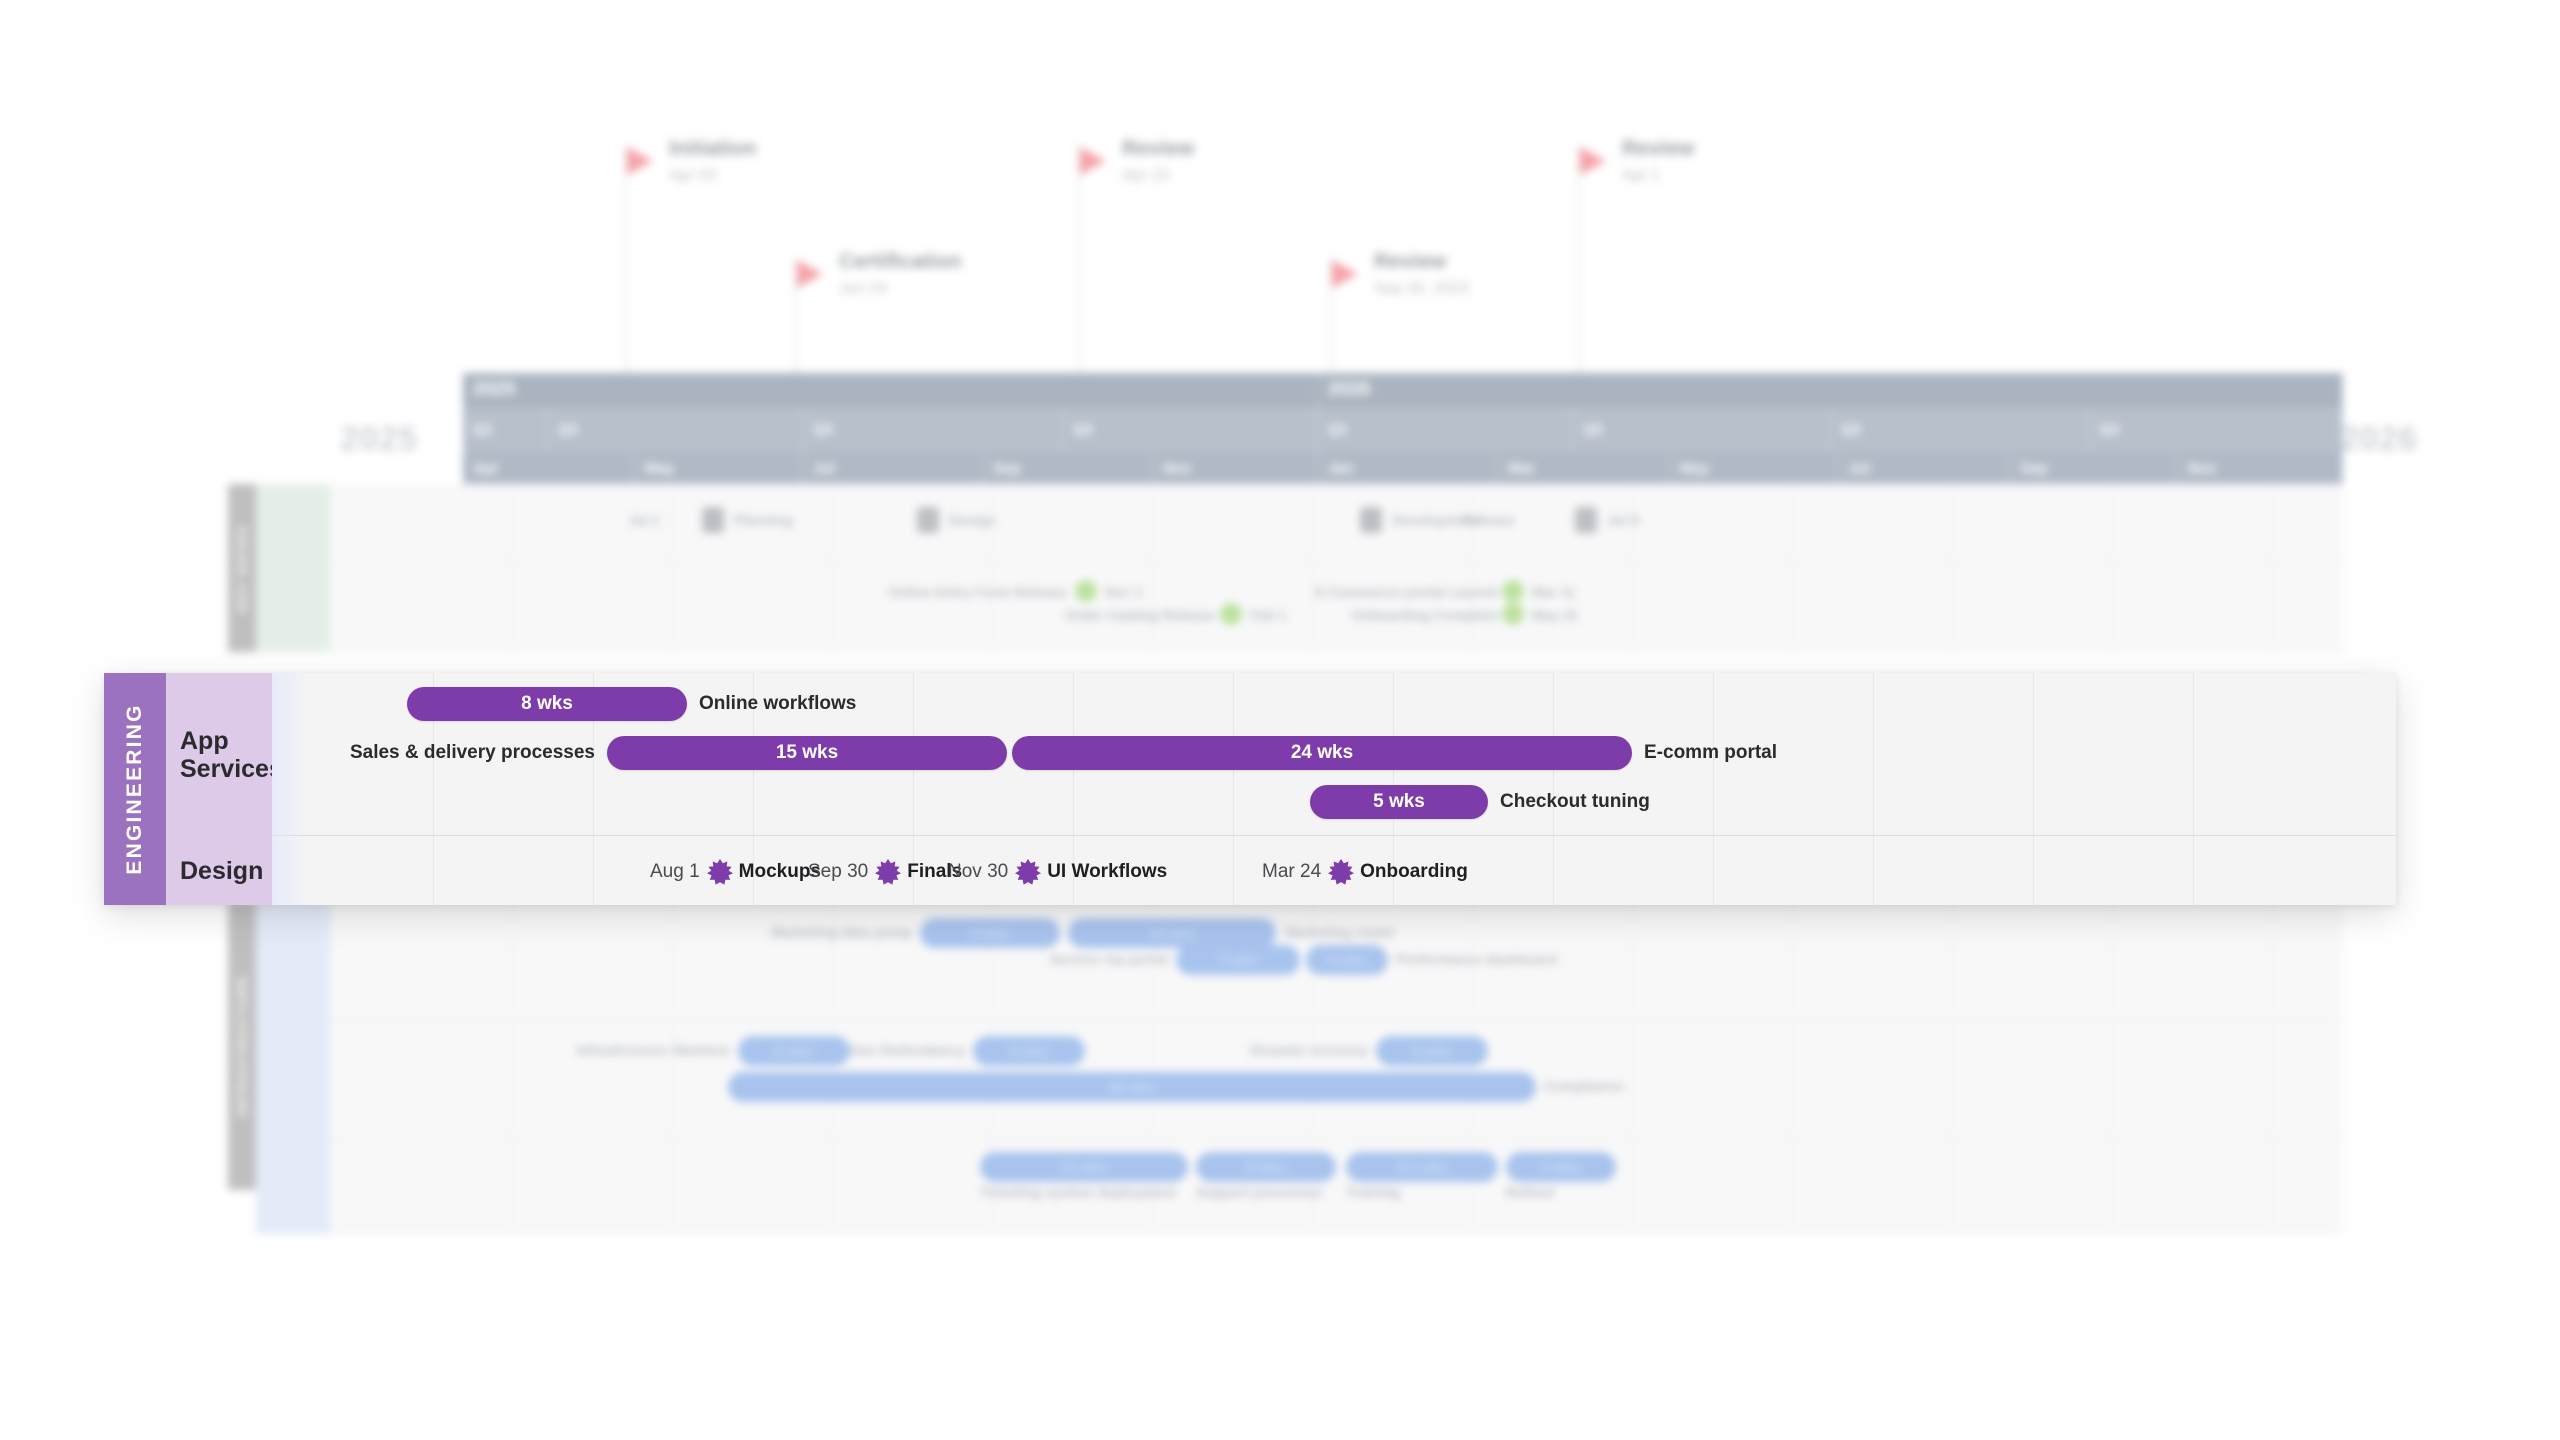 This screenshot has width=2560, height=1440. Describe the element at coordinates (505, 429) in the screenshot. I see `timeline-cell: Q1` at that location.